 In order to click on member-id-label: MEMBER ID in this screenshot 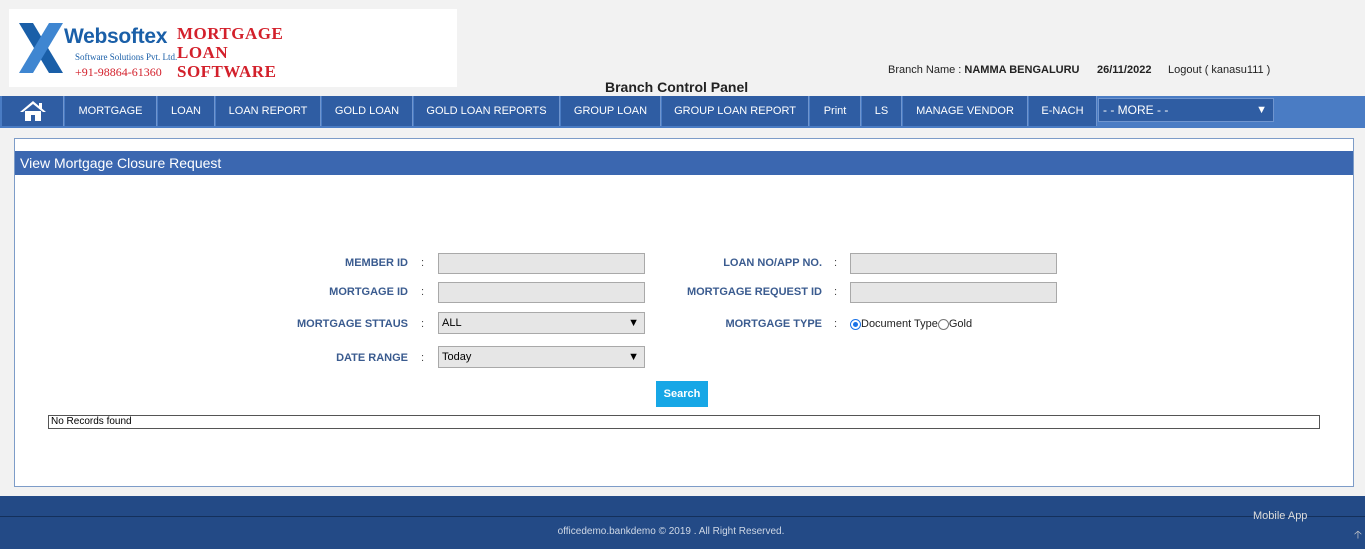, I will do `click(376, 263)`.